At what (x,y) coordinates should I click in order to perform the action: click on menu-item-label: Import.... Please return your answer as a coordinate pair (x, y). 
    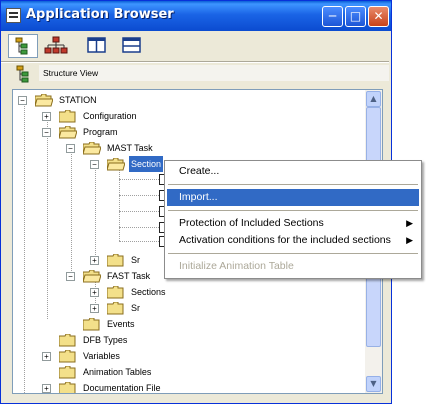
    Looking at the image, I should click on (198, 197).